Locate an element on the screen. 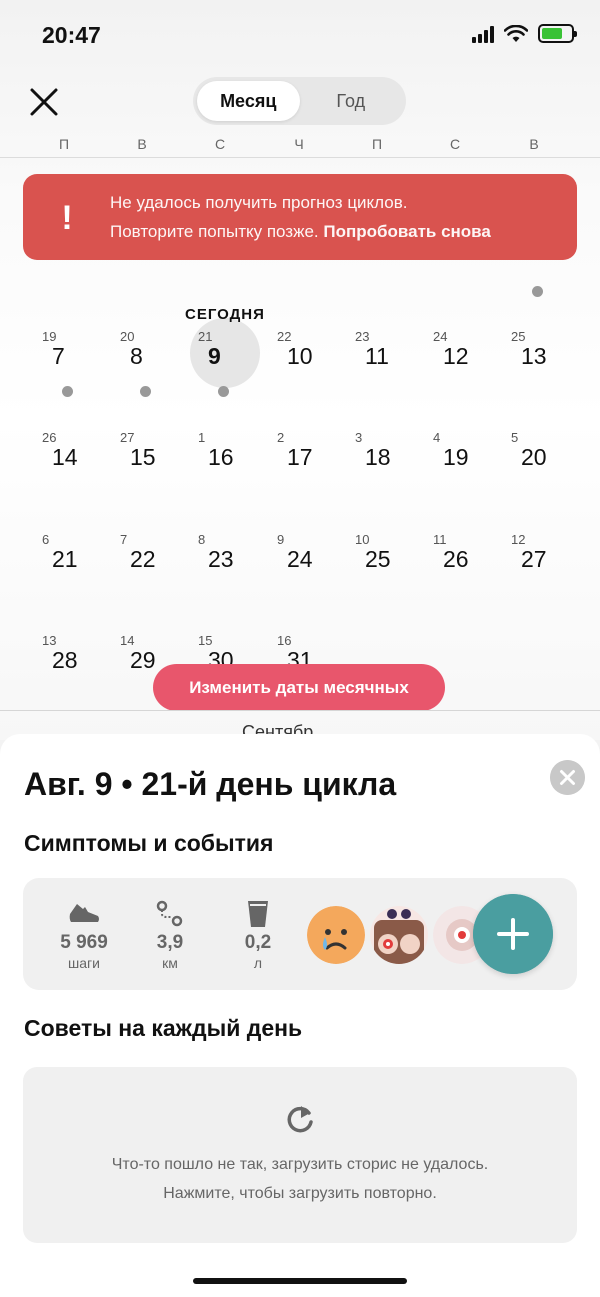  banner-hint: Повторите попытку позже. is located at coordinates (214, 231).